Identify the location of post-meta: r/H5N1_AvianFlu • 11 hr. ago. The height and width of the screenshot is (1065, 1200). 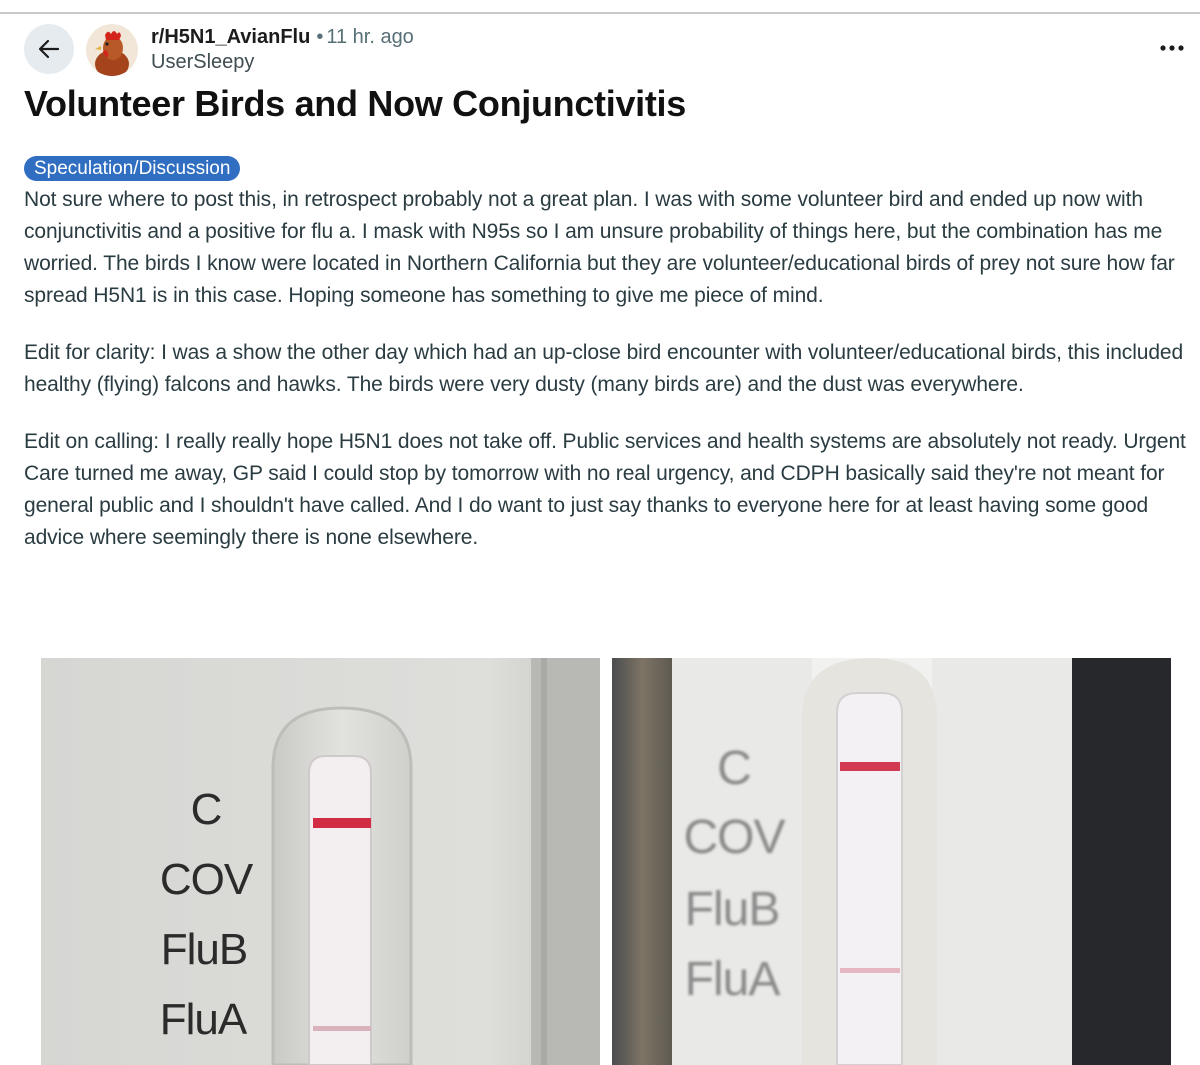
(282, 37).